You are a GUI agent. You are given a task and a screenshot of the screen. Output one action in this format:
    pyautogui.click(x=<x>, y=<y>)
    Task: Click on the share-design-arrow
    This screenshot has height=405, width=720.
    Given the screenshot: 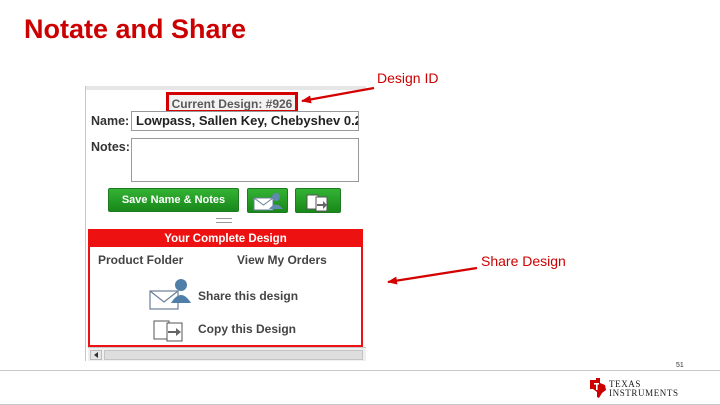 What is the action you would take?
    pyautogui.click(x=432, y=275)
    